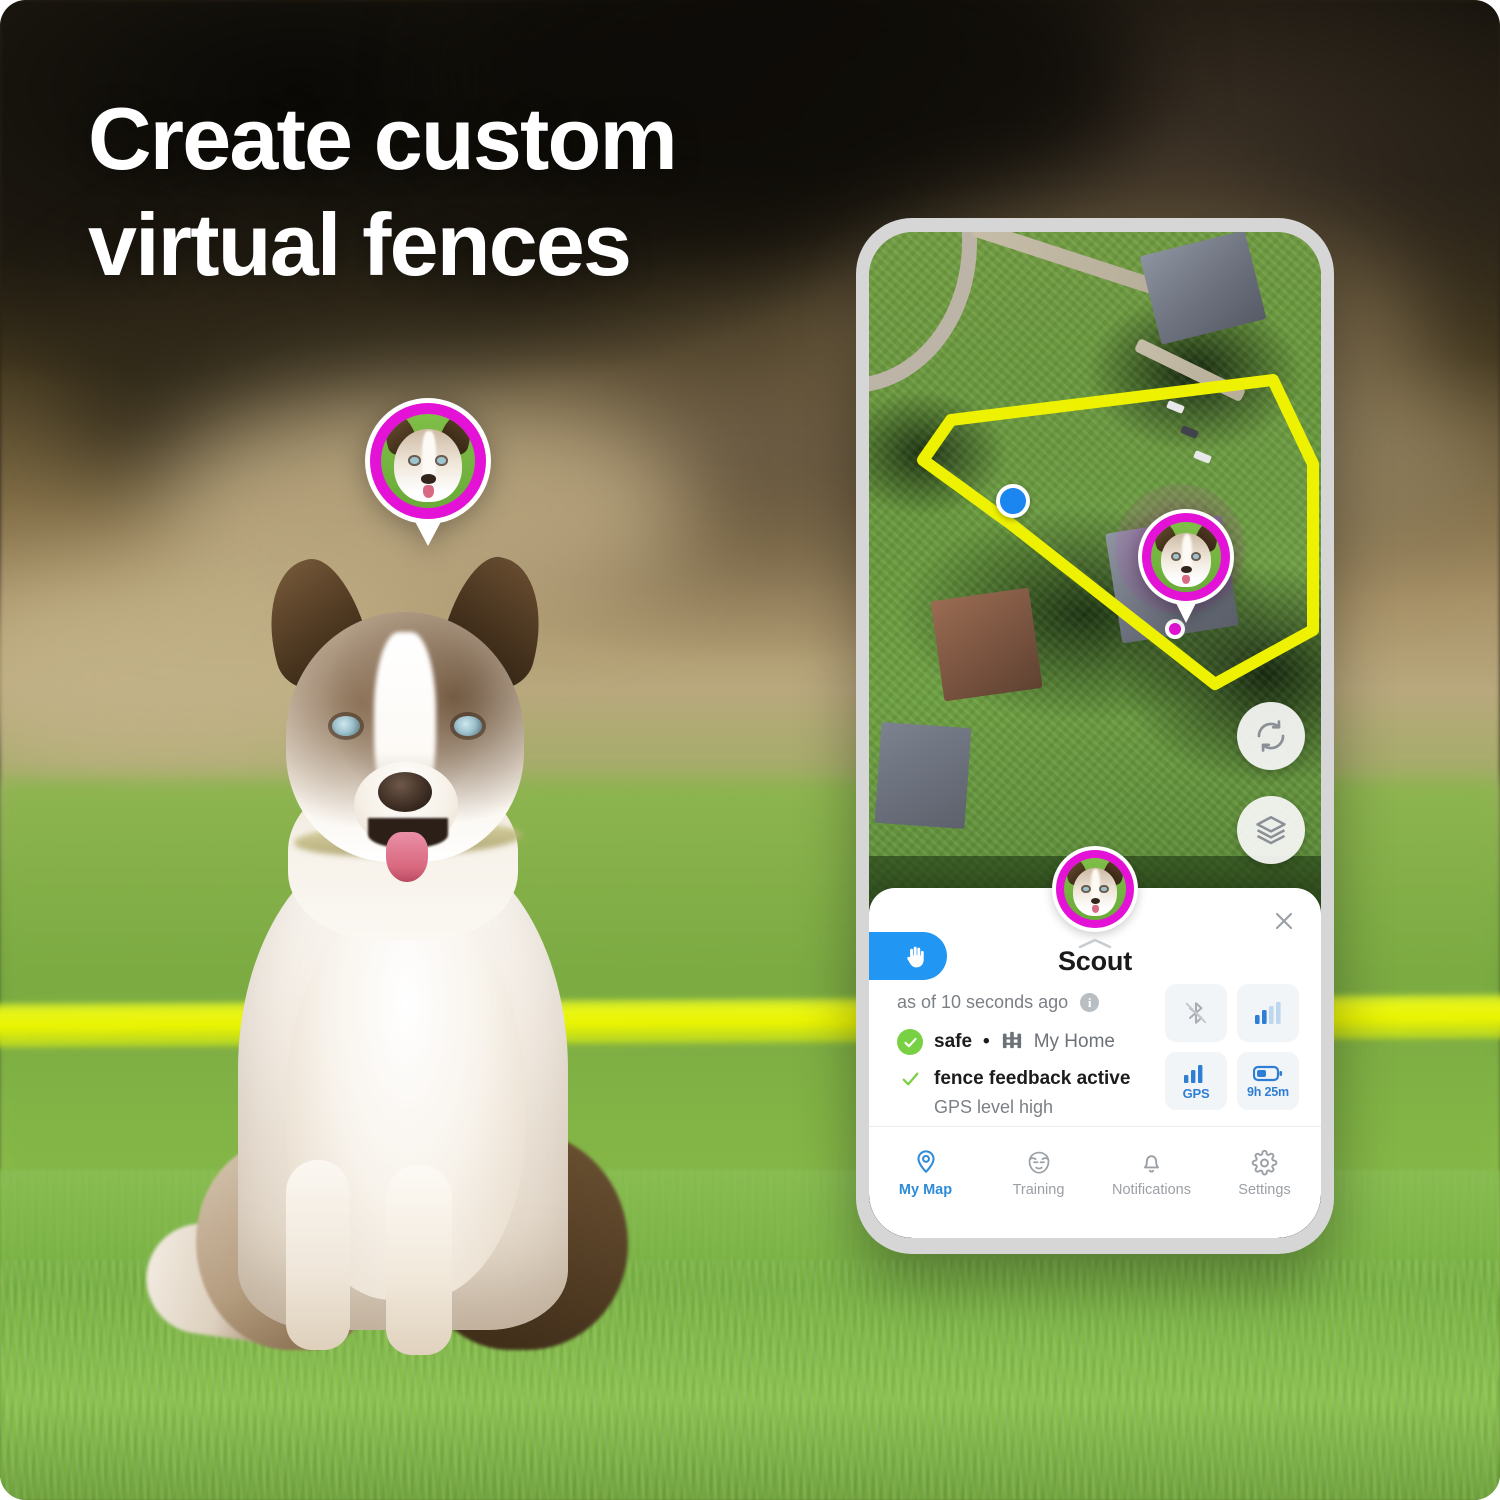 The height and width of the screenshot is (1500, 1500). I want to click on pin-outer-ring, so click(428, 461).